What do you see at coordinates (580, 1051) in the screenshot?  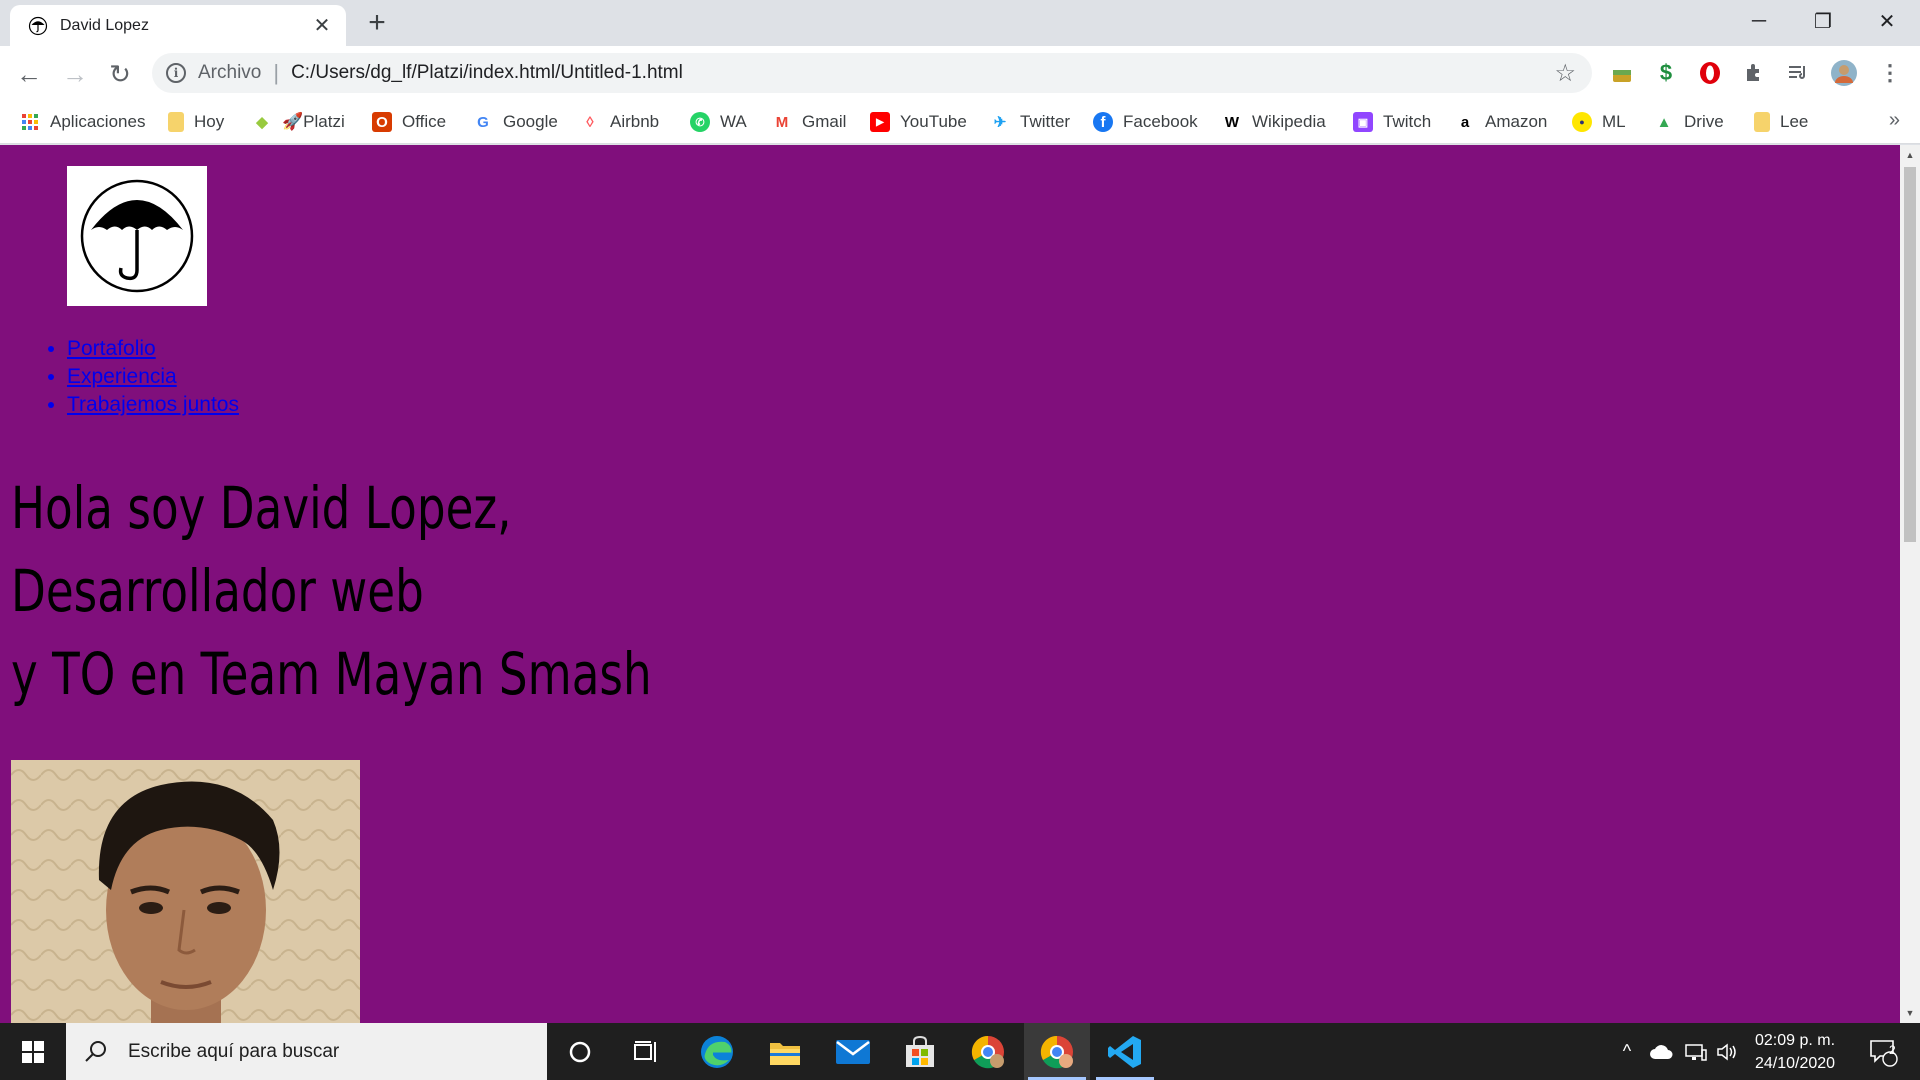 I see `cortana-button` at bounding box center [580, 1051].